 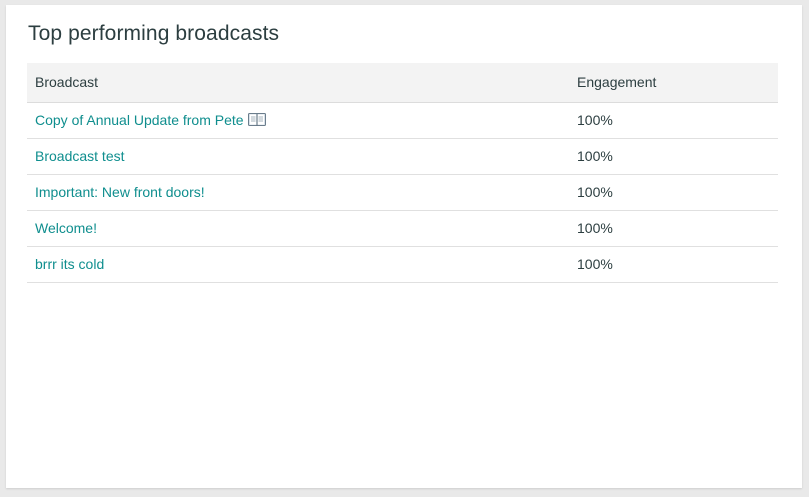 What do you see at coordinates (298, 156) in the screenshot?
I see `broadcast-cell: Broadcast test` at bounding box center [298, 156].